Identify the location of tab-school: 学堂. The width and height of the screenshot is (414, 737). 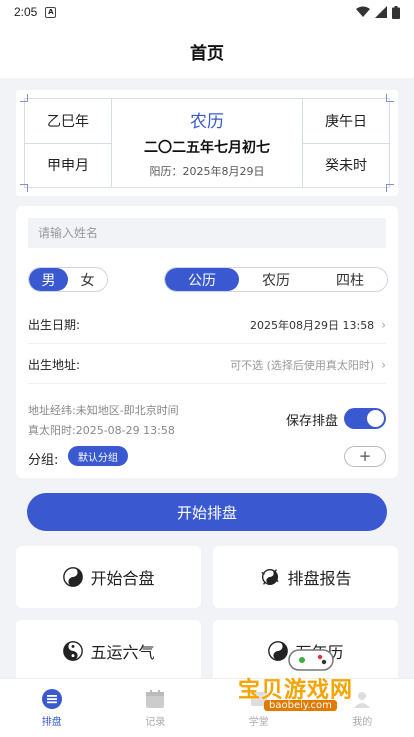
(259, 708).